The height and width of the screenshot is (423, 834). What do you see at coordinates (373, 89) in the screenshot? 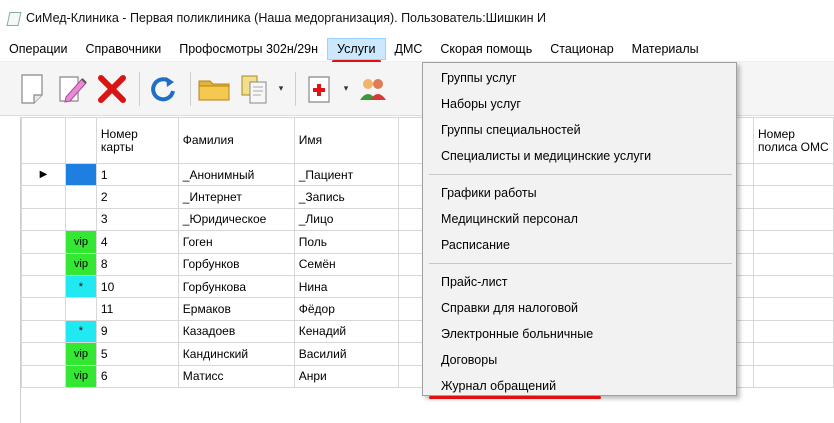
I see `users-icon` at bounding box center [373, 89].